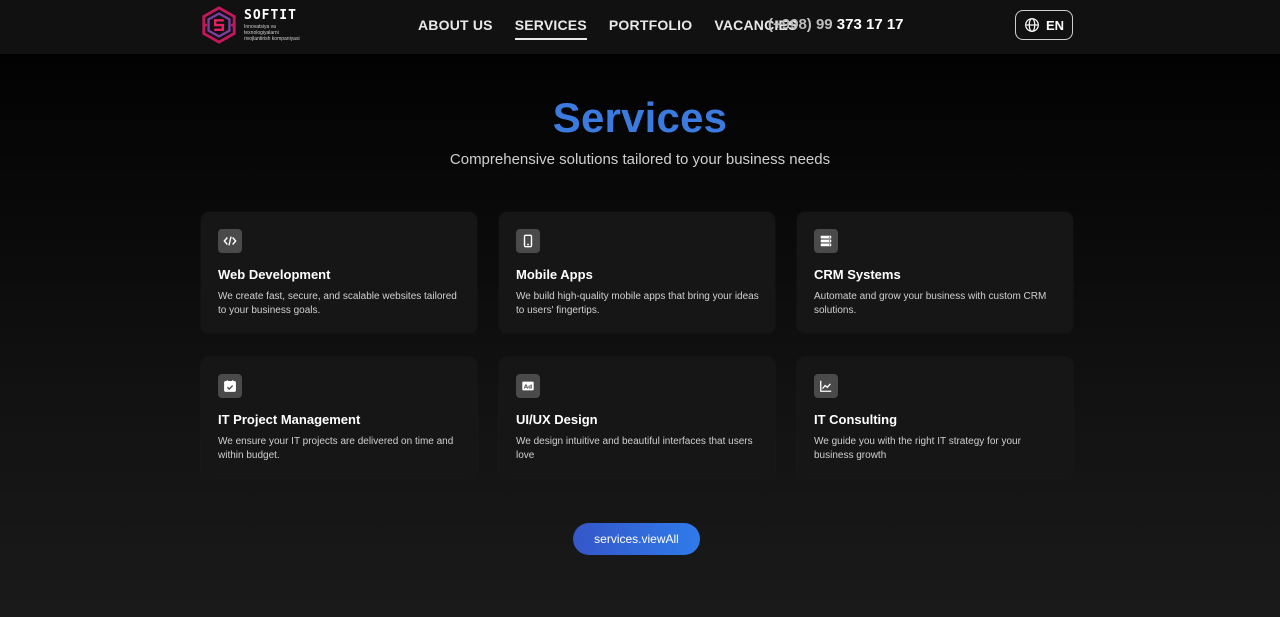 The image size is (1280, 617). I want to click on code-icon, so click(230, 241).